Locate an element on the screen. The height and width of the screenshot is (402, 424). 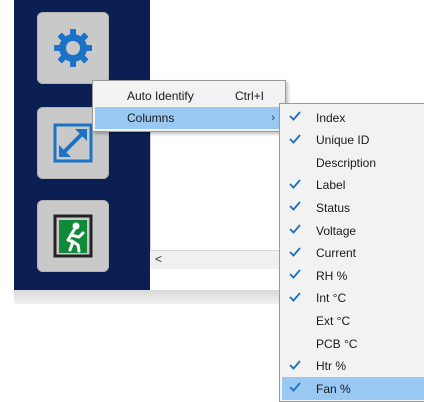
column-option-label: Fan % is located at coordinates (333, 388).